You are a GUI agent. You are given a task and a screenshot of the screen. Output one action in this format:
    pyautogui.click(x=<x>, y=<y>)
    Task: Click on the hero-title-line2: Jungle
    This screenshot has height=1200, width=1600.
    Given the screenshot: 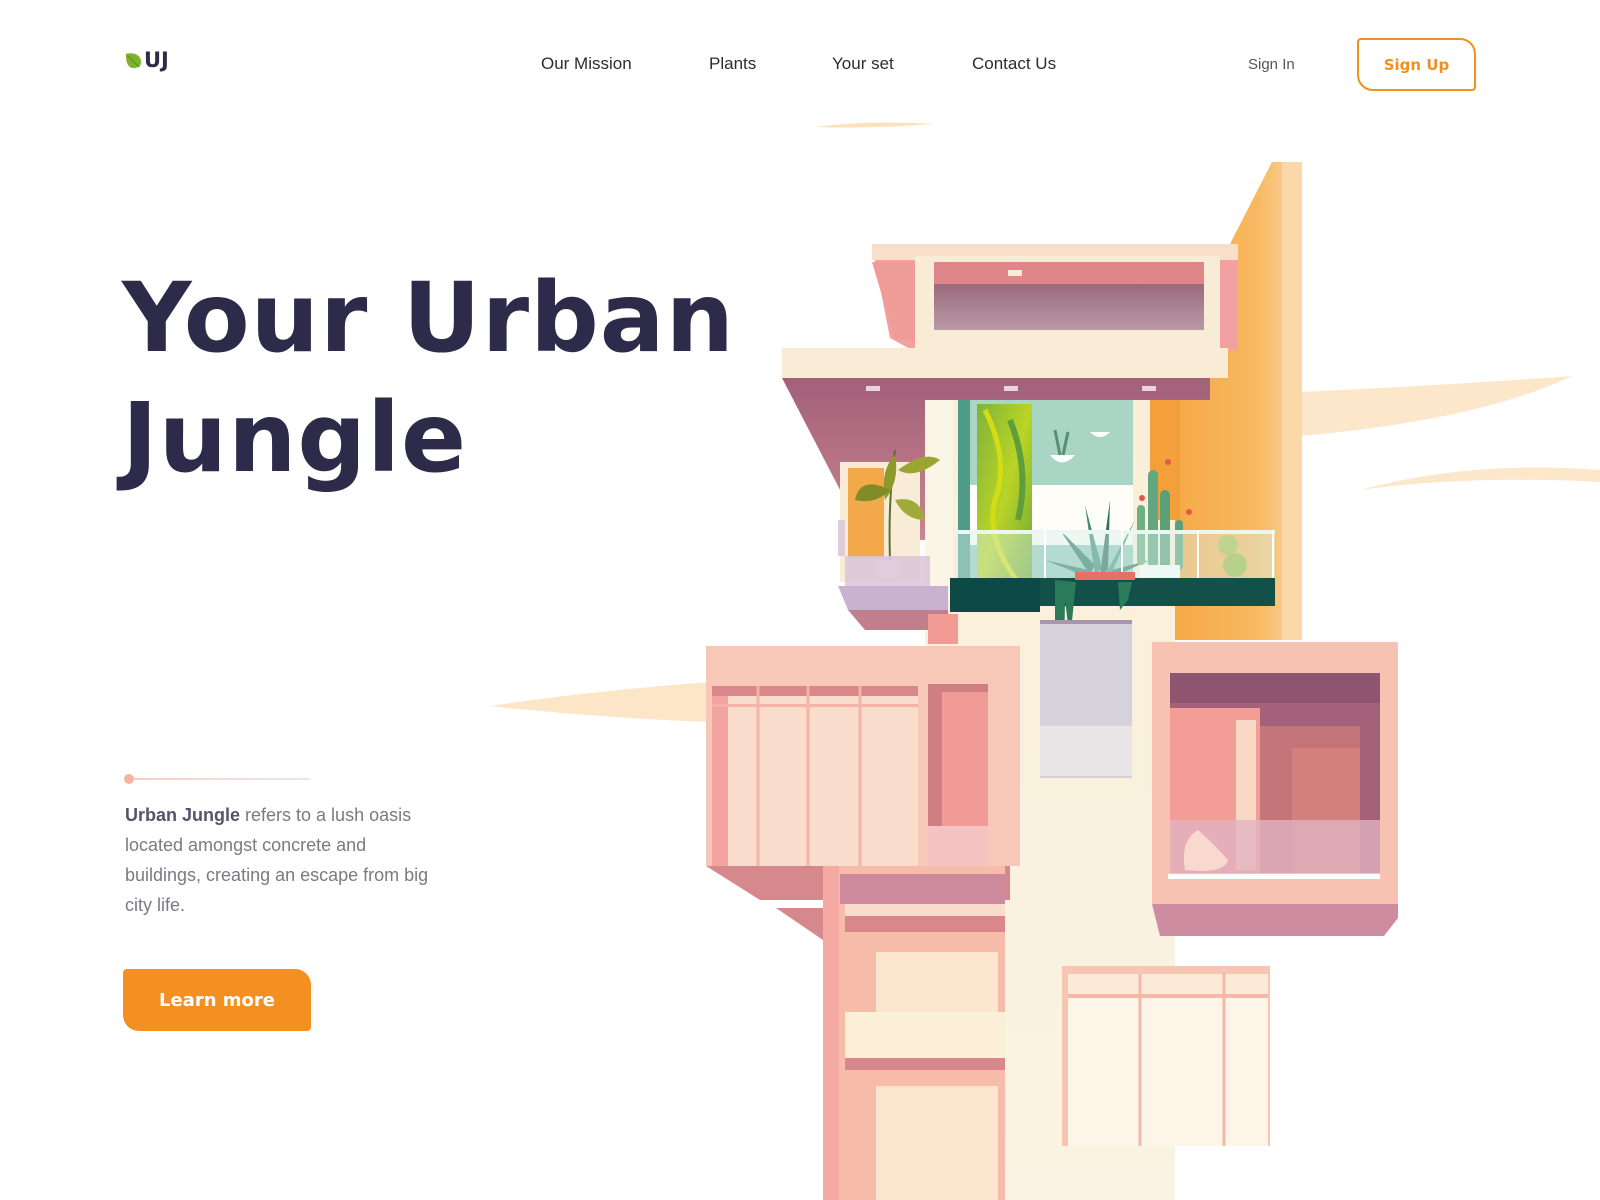 What is the action you would take?
    pyautogui.click(x=295, y=438)
    